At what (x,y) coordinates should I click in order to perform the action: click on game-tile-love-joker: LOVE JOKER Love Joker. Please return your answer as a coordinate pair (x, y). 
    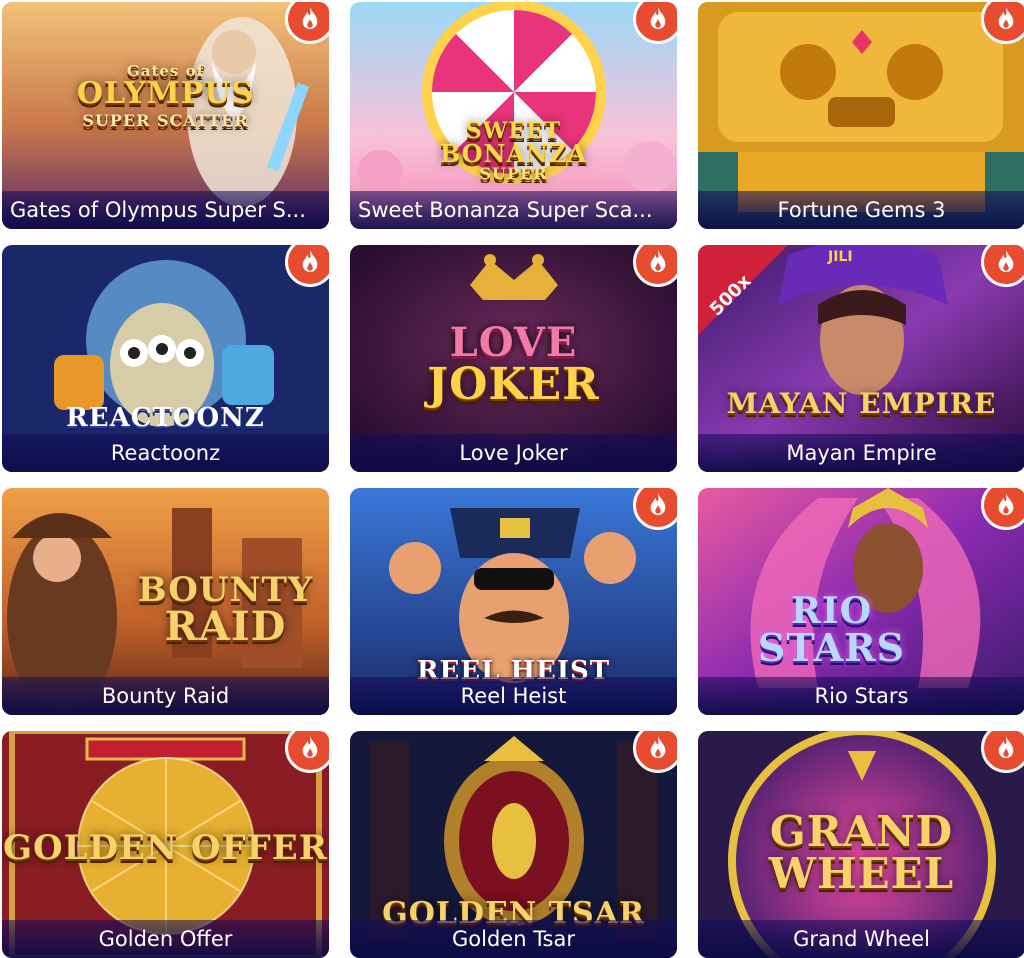
    Looking at the image, I should click on (513, 358).